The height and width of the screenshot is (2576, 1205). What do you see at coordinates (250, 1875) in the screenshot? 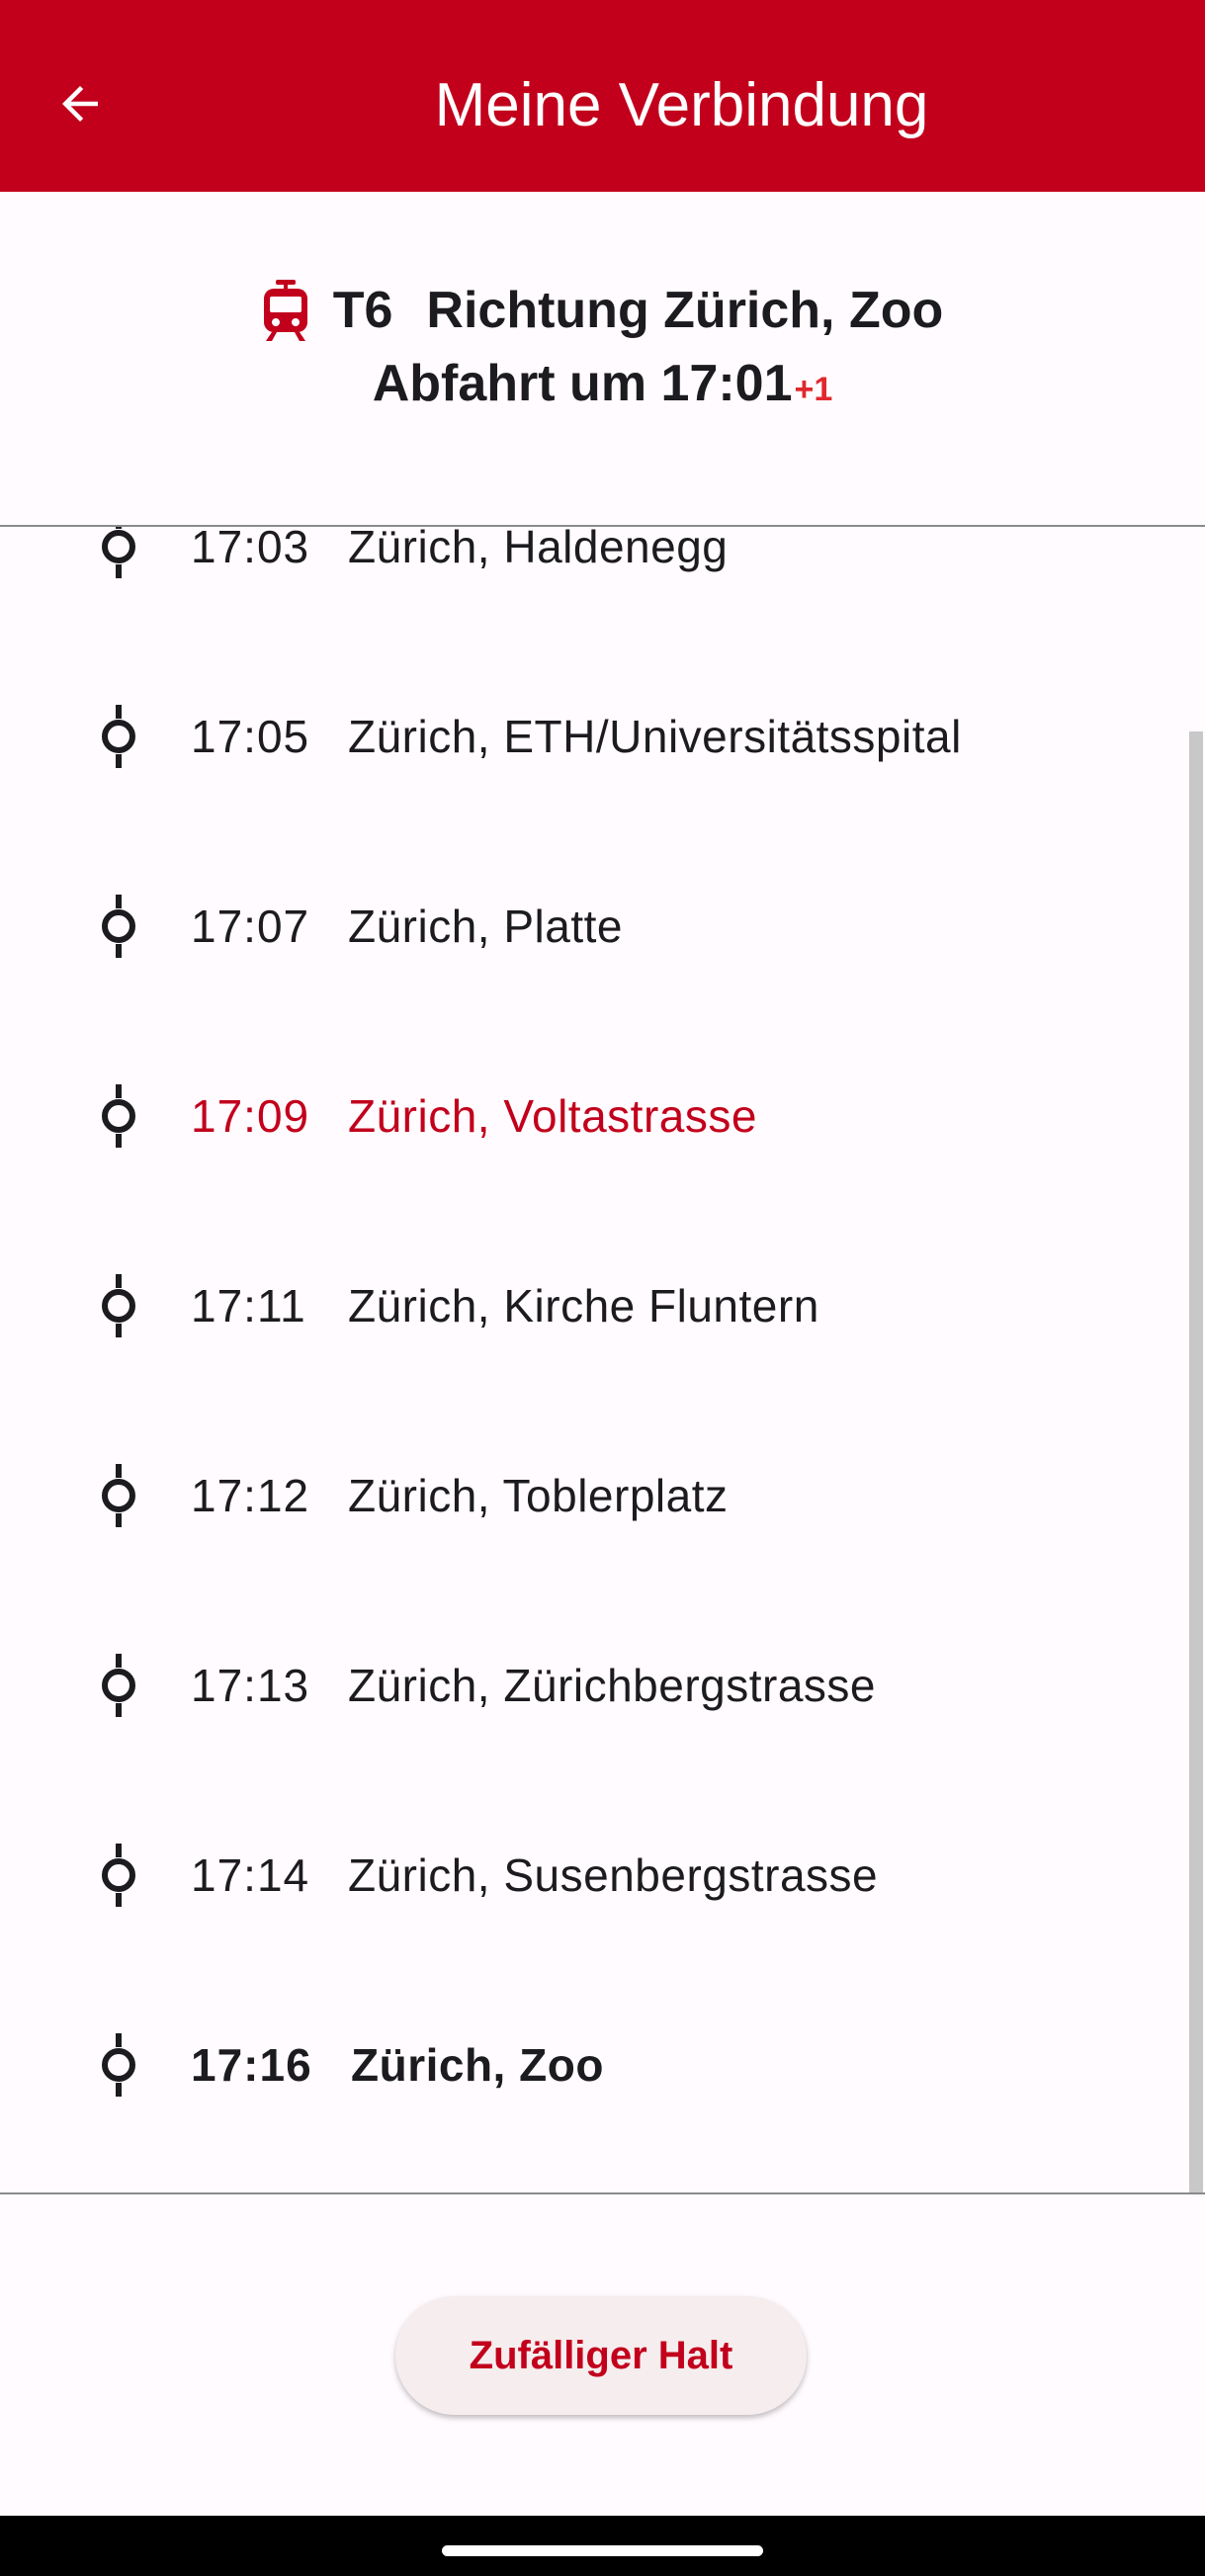
I see `stop-time: 17:14` at bounding box center [250, 1875].